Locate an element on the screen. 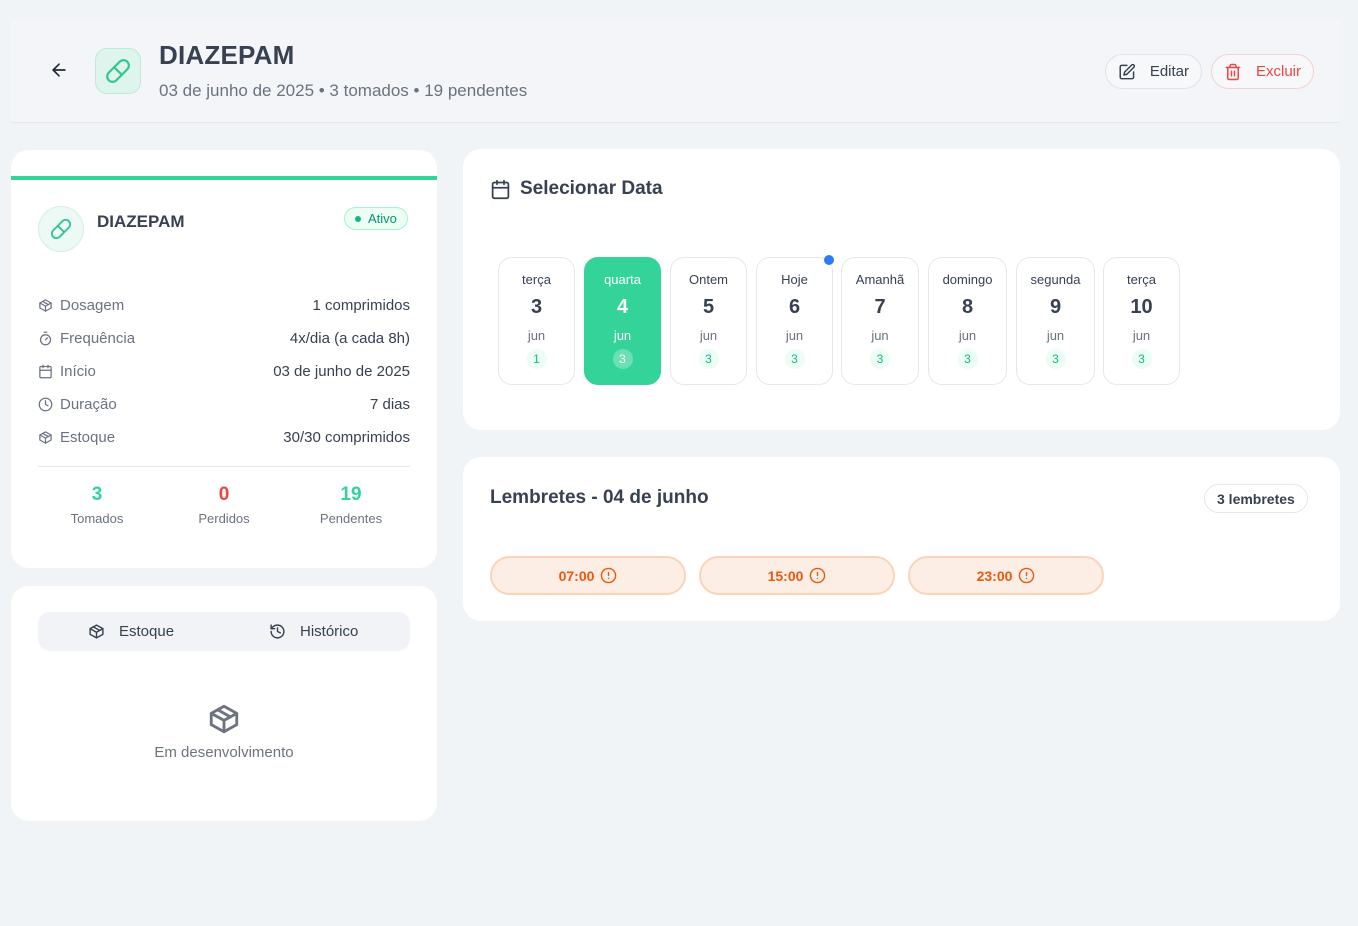  calendar-icon is located at coordinates (500, 189).